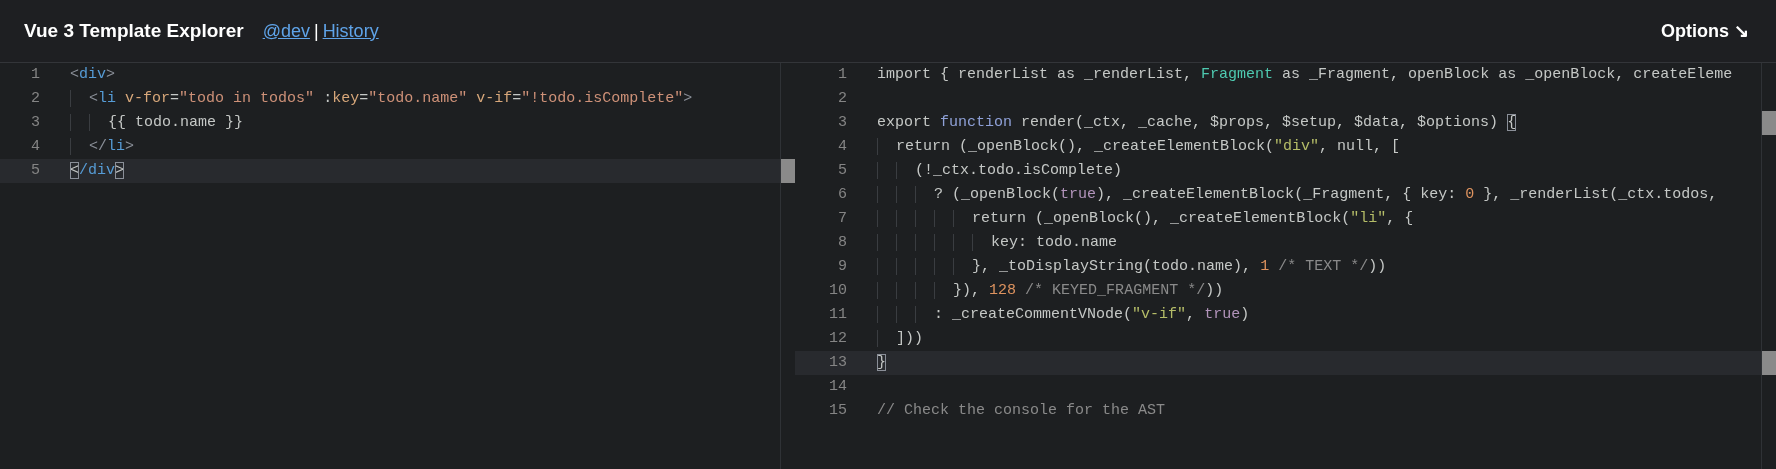 This screenshot has height=469, width=1776. I want to click on header-link: @dev, so click(286, 31).